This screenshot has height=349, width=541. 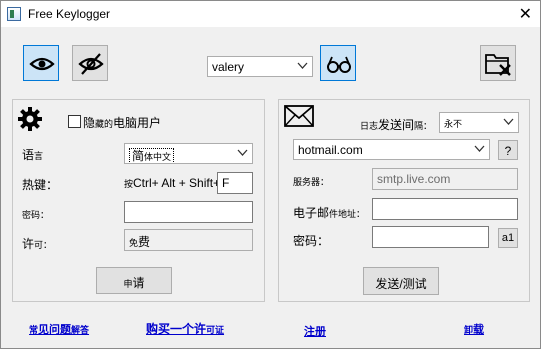 I want to click on email-address-label-part: 电子邮, so click(x=311, y=213).